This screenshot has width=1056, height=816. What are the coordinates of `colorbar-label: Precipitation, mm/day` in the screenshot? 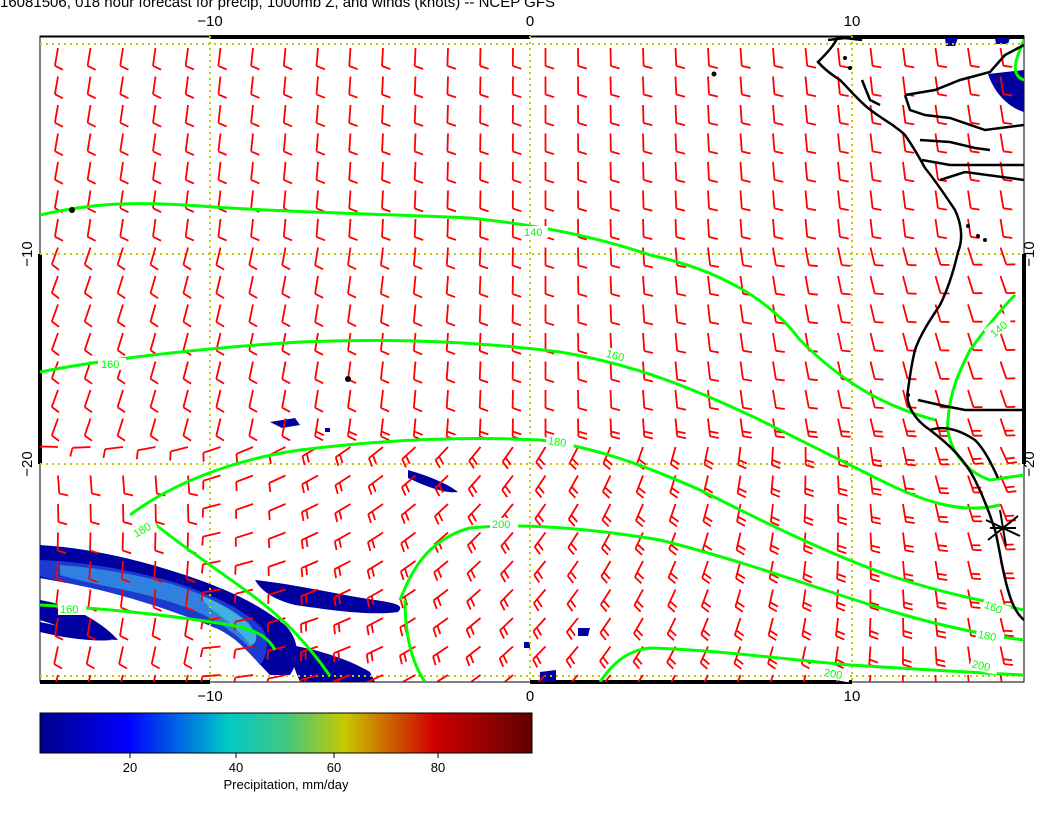 It's located at (286, 784).